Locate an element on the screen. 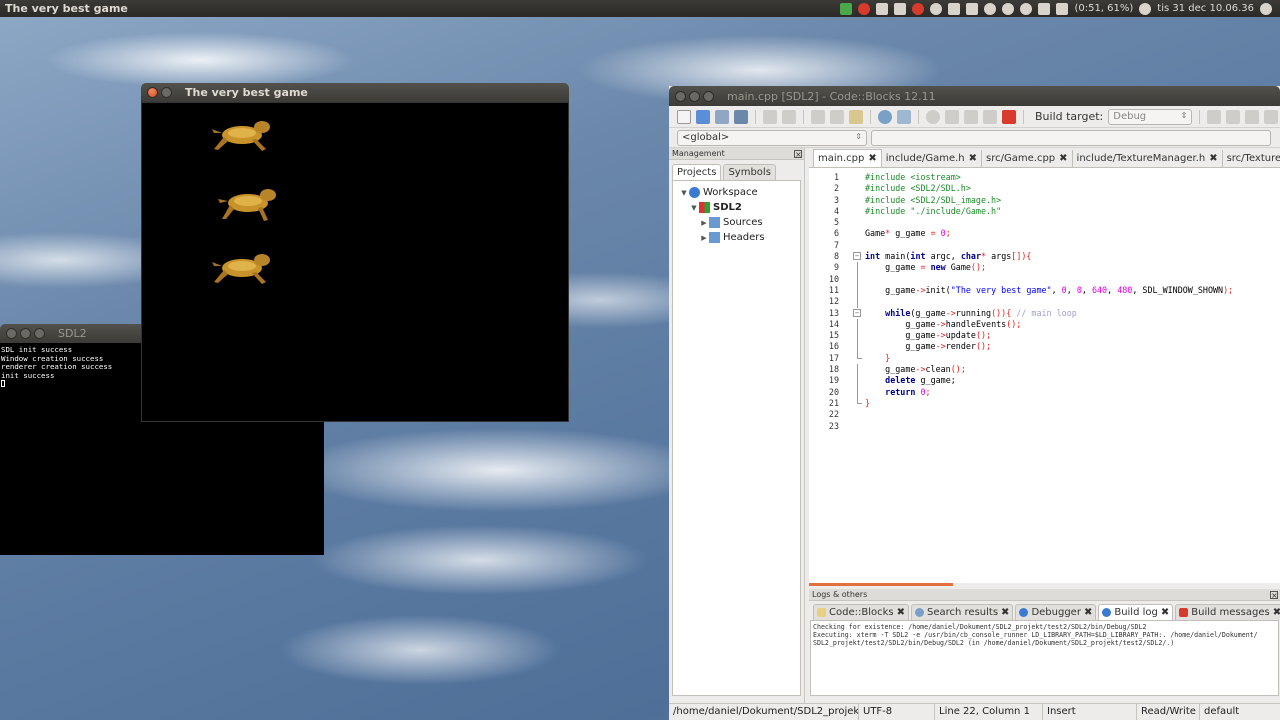  tree-item-workspace: ▼ Workspace is located at coordinates (736, 192).